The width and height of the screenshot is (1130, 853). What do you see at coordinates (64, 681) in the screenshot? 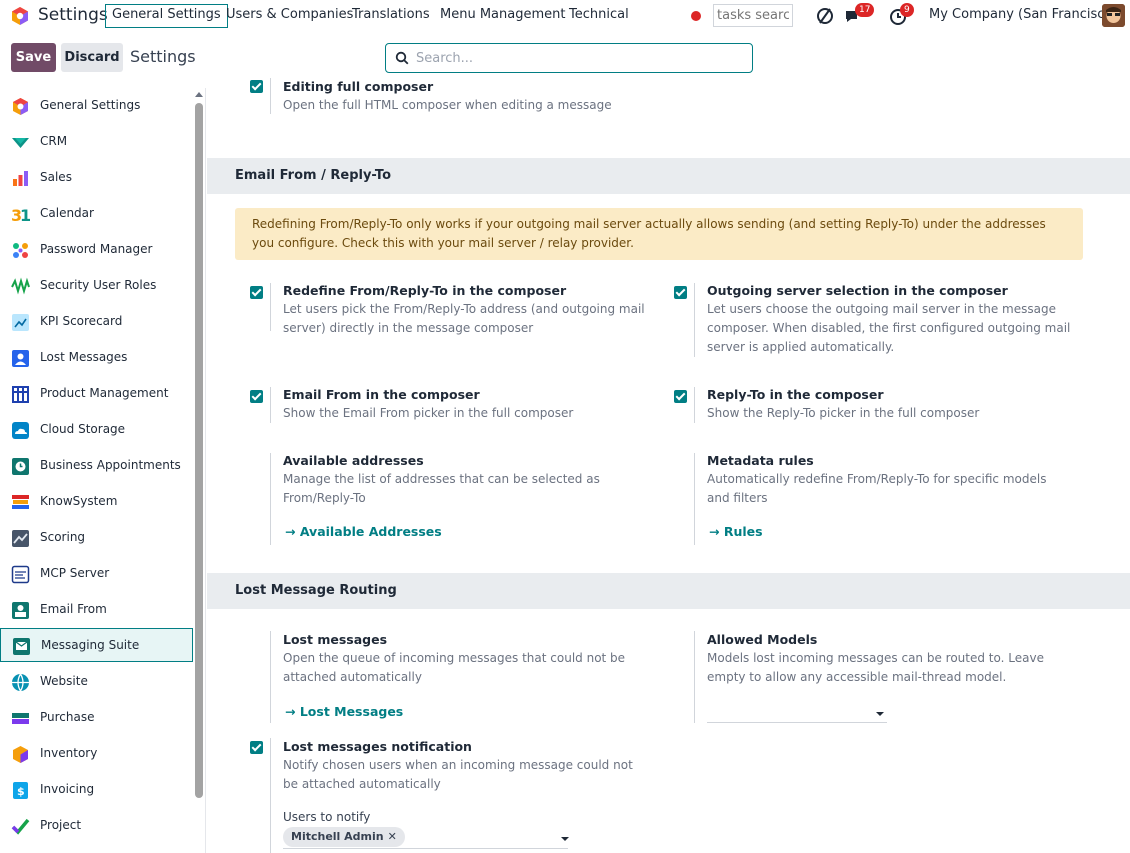
I see `sidebar-item-label: Website` at bounding box center [64, 681].